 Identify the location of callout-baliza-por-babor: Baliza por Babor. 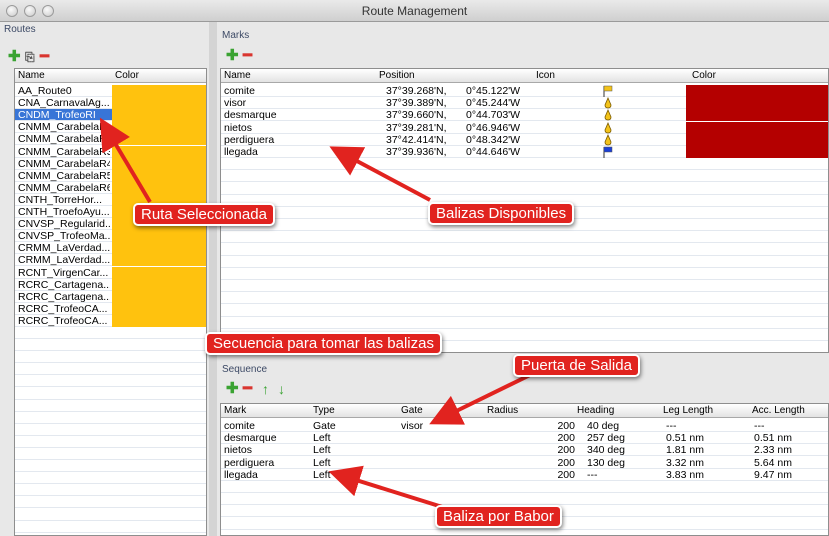
(498, 516).